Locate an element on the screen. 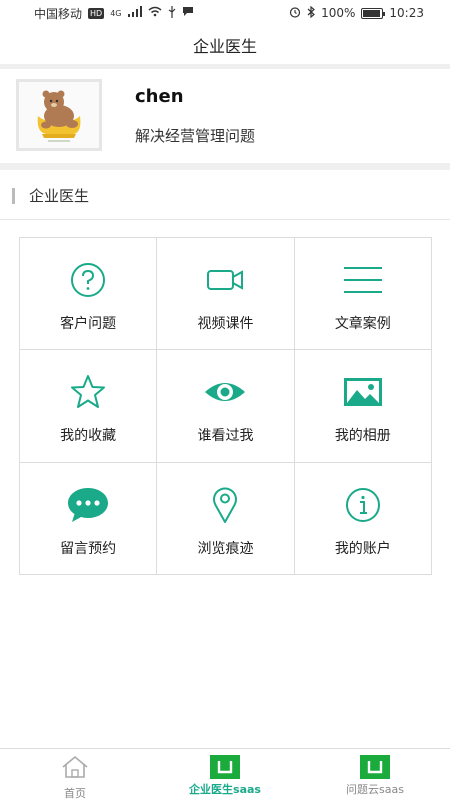 This screenshot has height=801, width=450. profile-subtitle: 解决经营管理问题 is located at coordinates (195, 136).